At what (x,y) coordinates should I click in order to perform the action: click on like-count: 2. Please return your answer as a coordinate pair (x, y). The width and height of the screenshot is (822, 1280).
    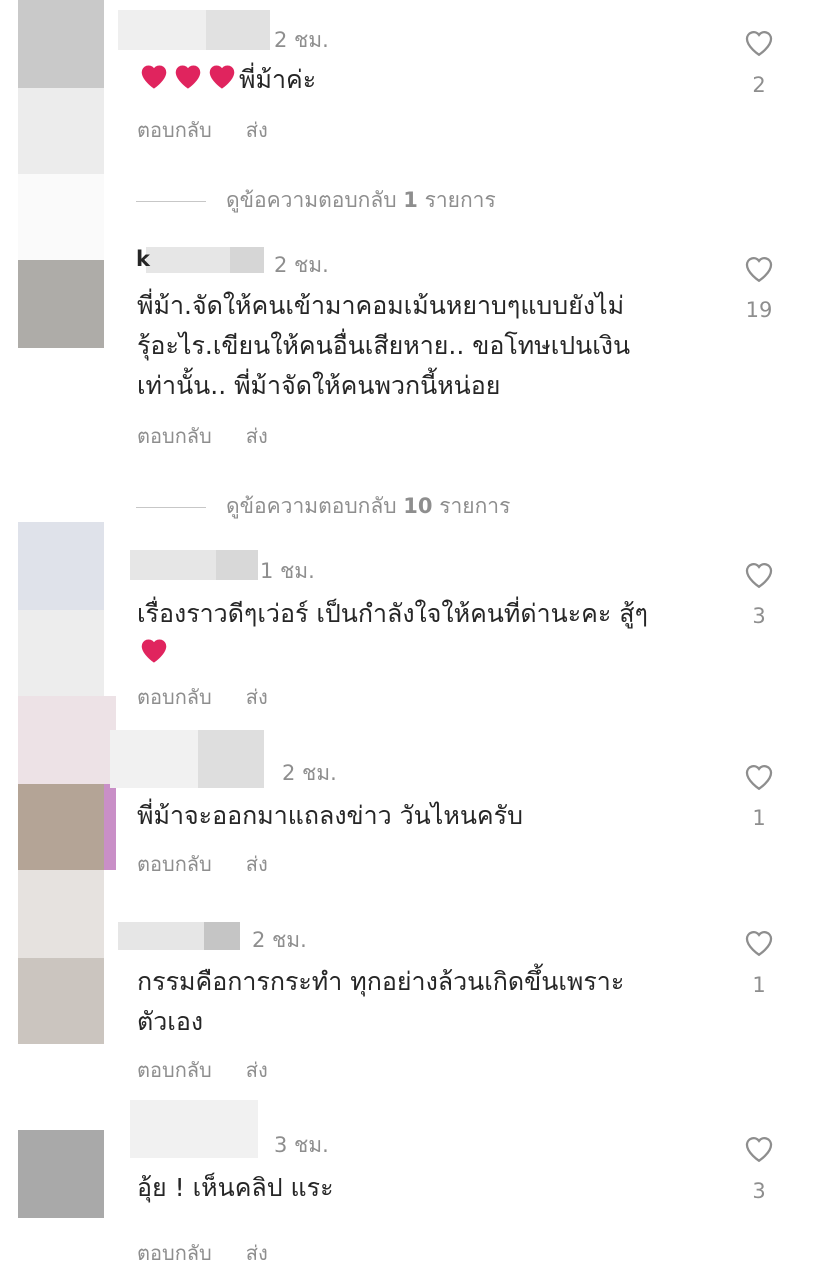
    Looking at the image, I should click on (759, 85).